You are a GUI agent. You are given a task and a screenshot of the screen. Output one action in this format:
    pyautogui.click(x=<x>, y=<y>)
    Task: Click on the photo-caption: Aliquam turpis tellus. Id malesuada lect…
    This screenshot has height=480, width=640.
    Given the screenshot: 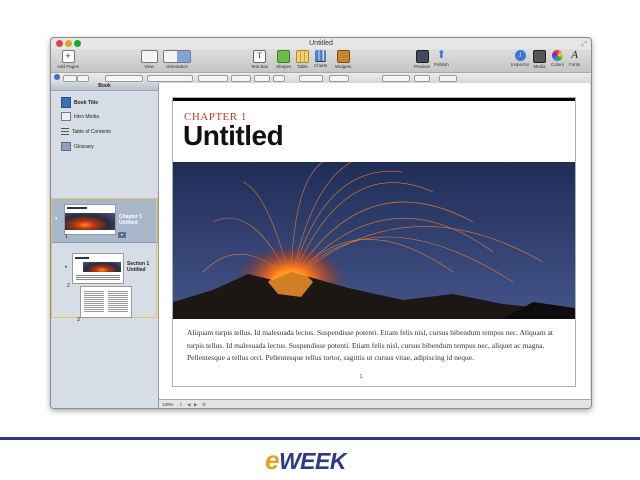 What is the action you would take?
    pyautogui.click(x=378, y=346)
    